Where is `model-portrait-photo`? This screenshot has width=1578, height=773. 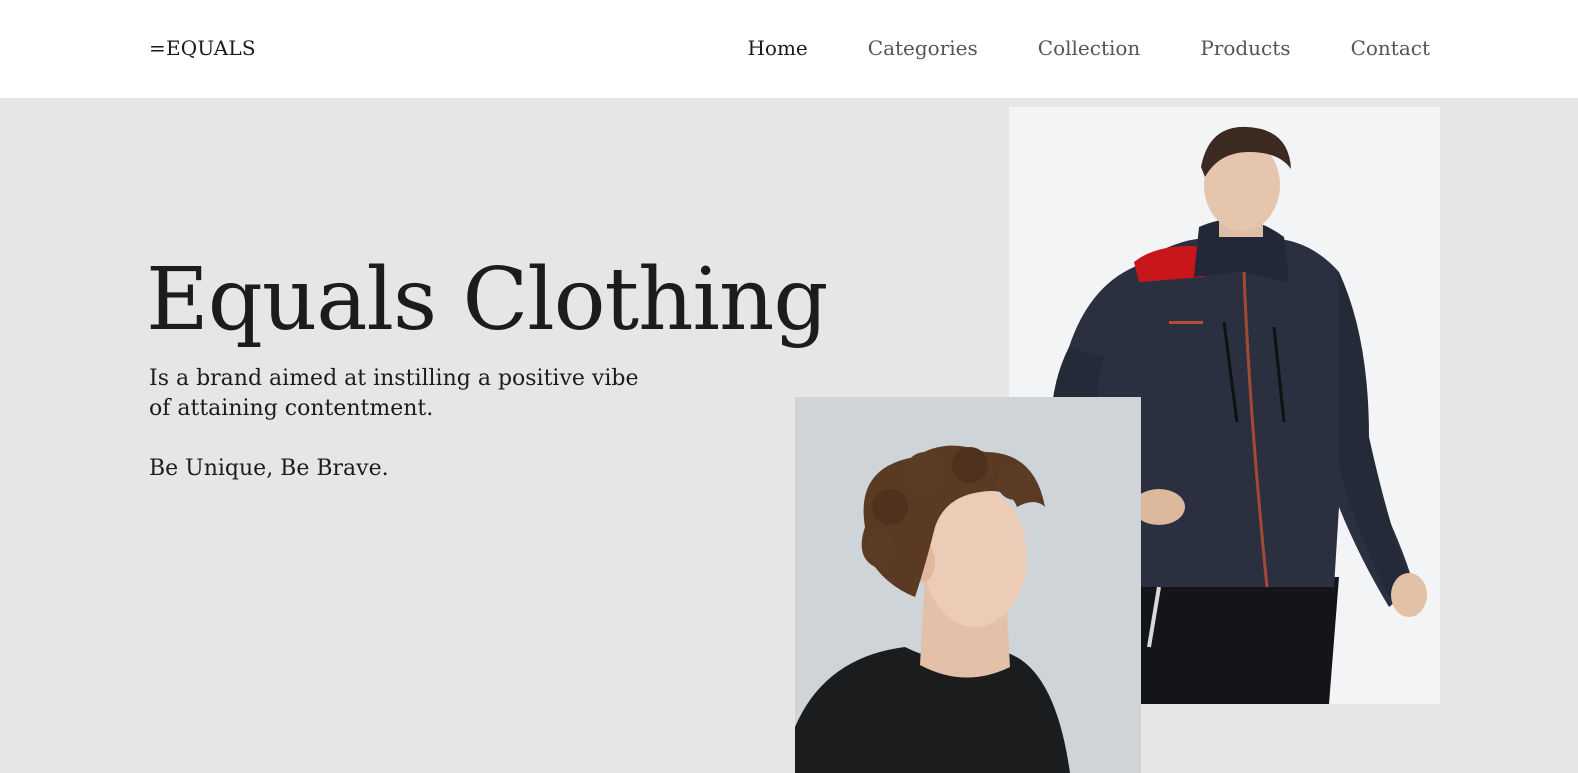
model-portrait-photo is located at coordinates (968, 585).